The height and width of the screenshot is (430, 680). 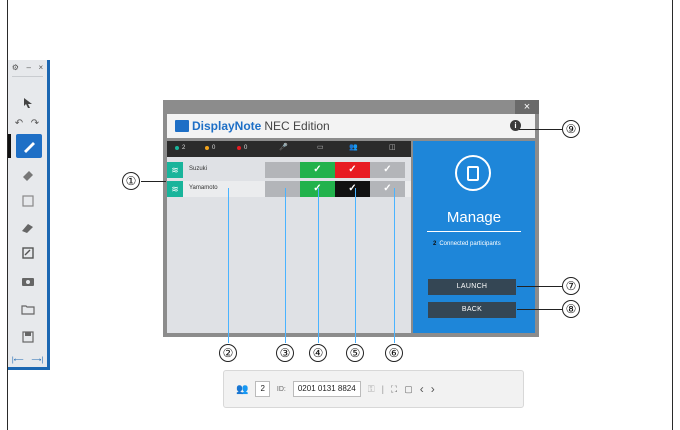 I want to click on lock-key-icon: ⚿, so click(x=371, y=389).